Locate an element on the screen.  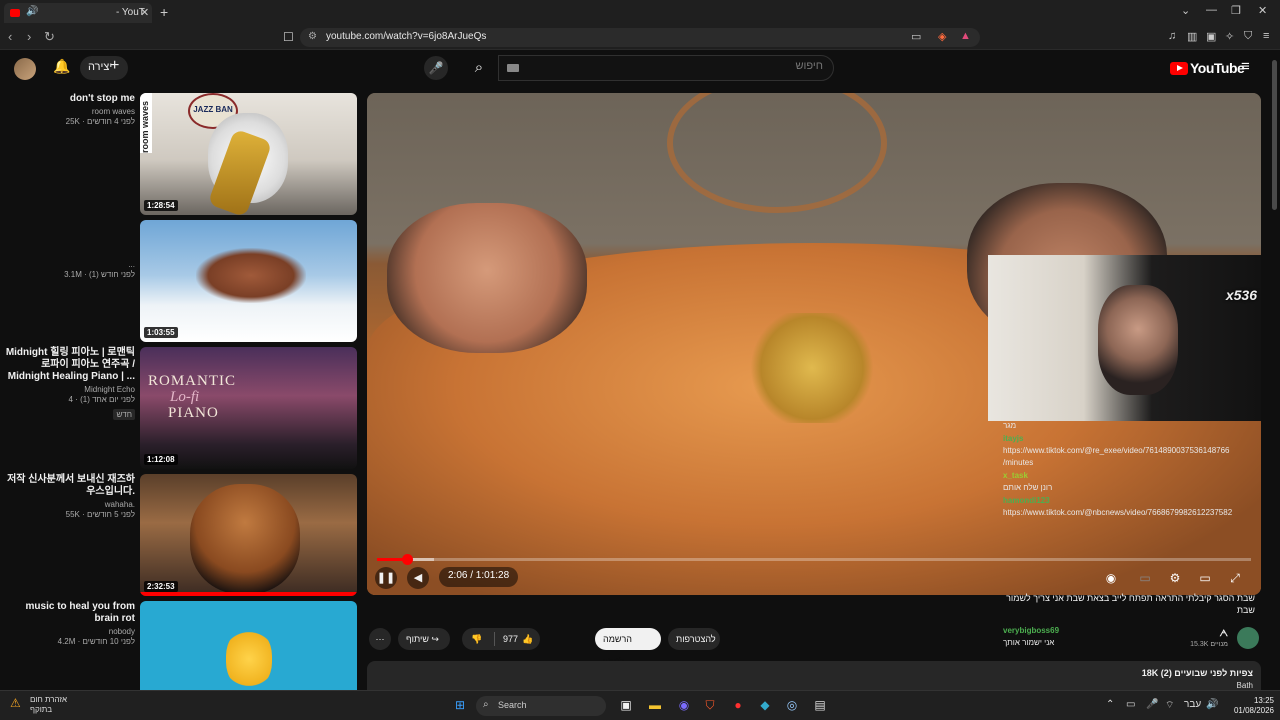
youtube-logo: YouTube is located at coordinates (1207, 68).